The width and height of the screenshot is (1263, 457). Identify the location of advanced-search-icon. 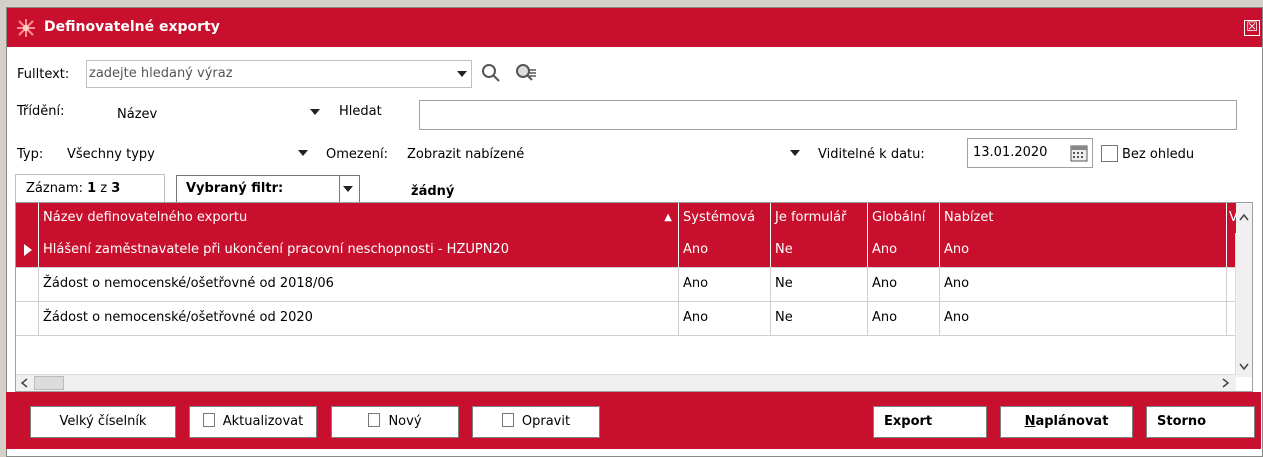
(526, 73).